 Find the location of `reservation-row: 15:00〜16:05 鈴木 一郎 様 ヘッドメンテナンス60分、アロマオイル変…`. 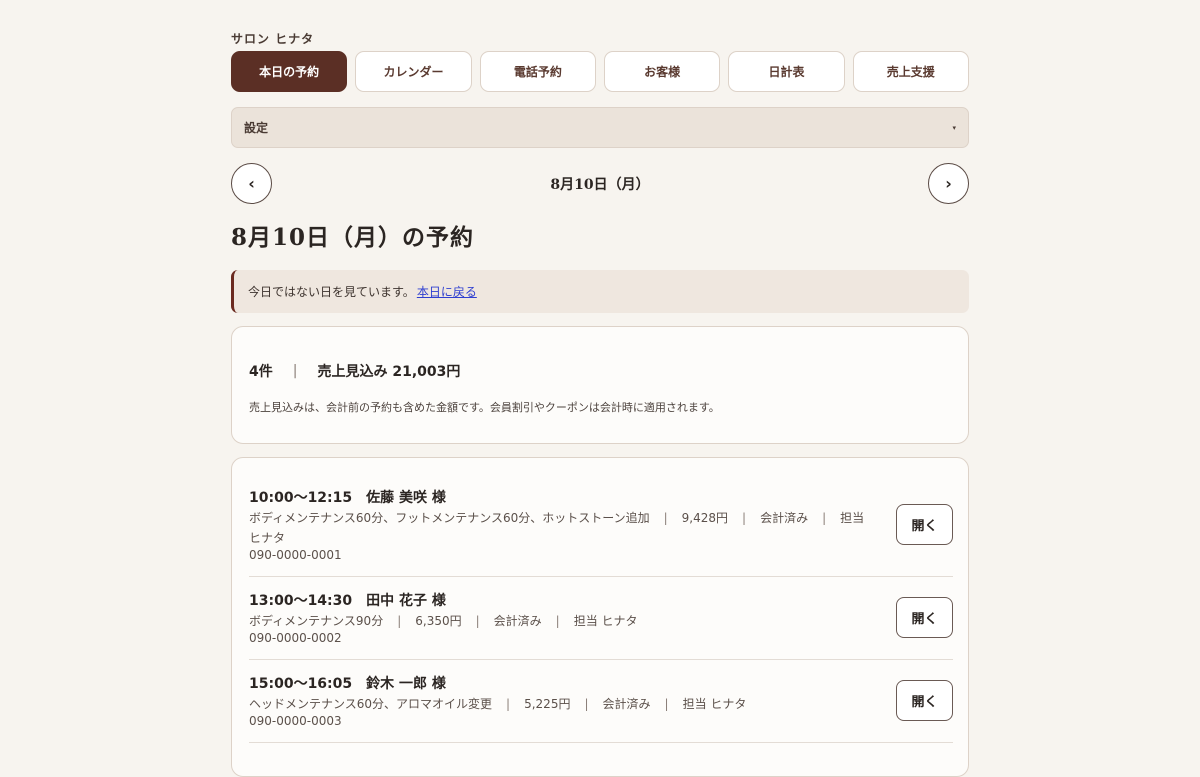

reservation-row: 15:00〜16:05 鈴木 一郎 様 ヘッドメンテナンス60分、アロマオイル変… is located at coordinates (601, 708).